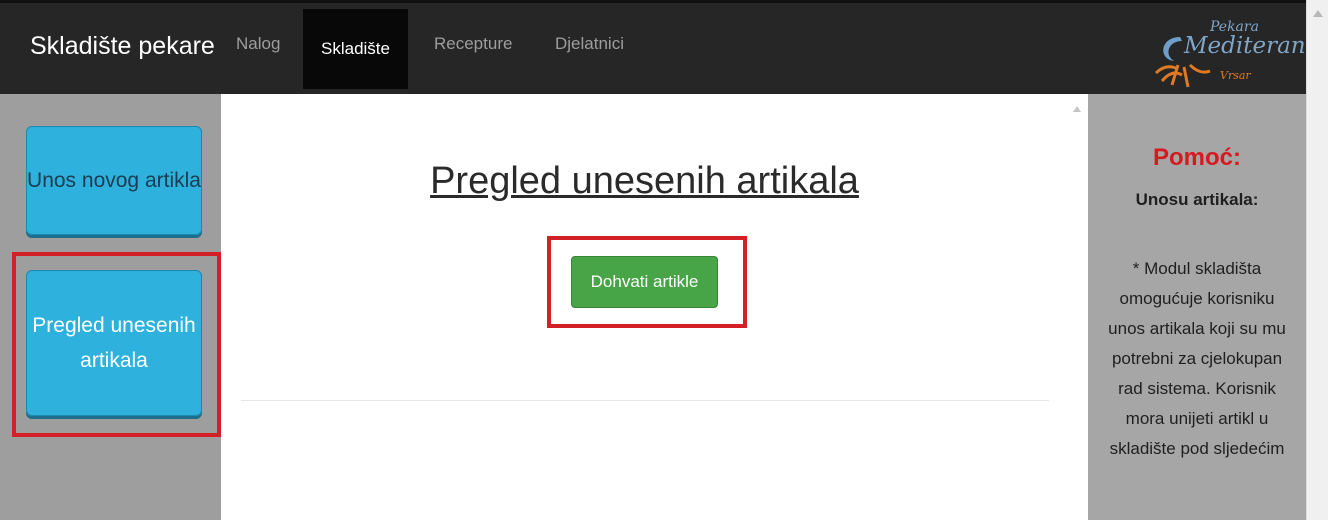  I want to click on divider, so click(645, 400).